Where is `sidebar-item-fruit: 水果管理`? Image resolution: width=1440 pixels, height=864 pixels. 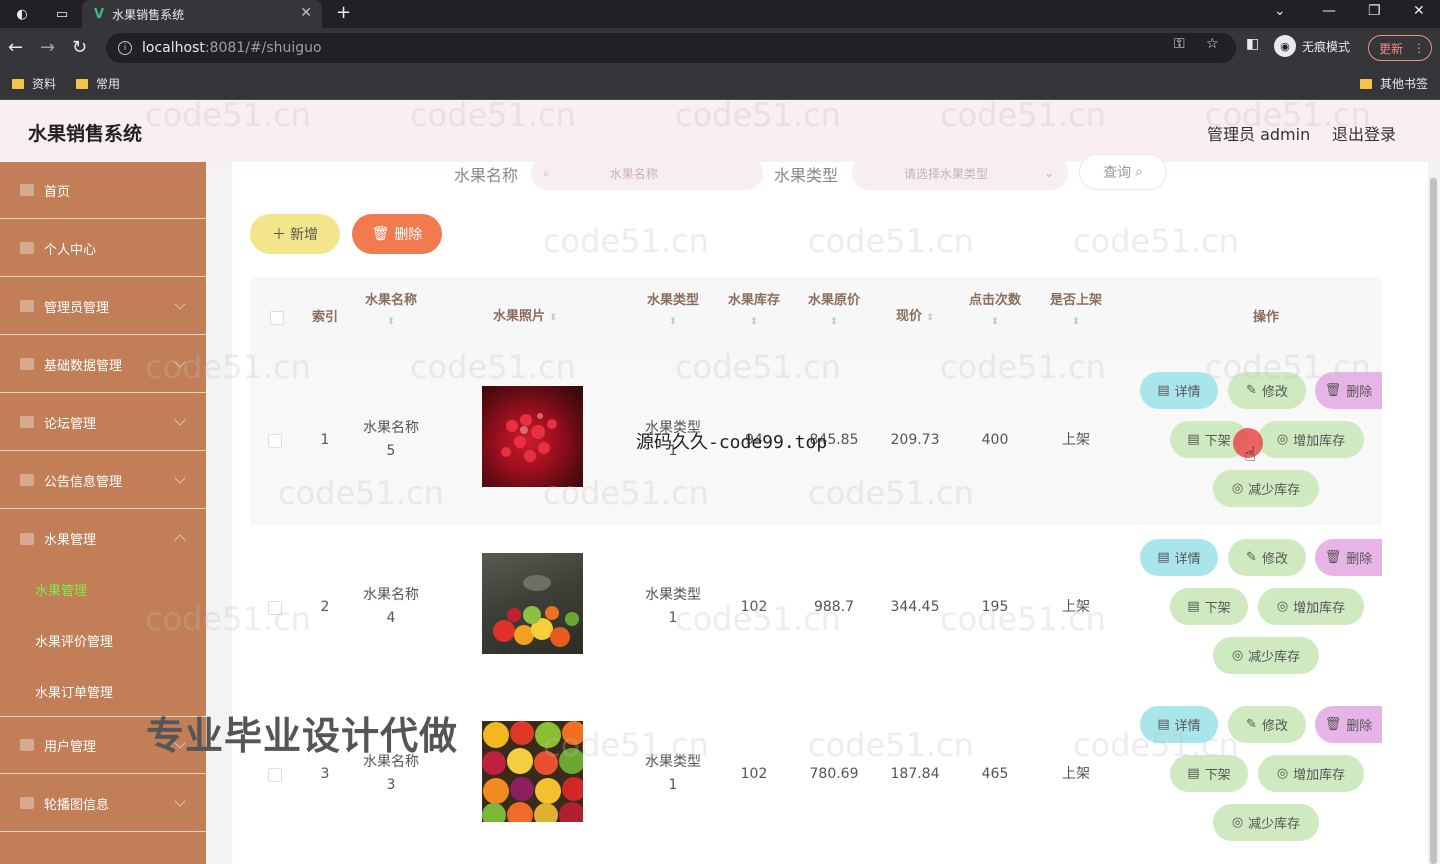 sidebar-item-fruit: 水果管理 is located at coordinates (103, 538).